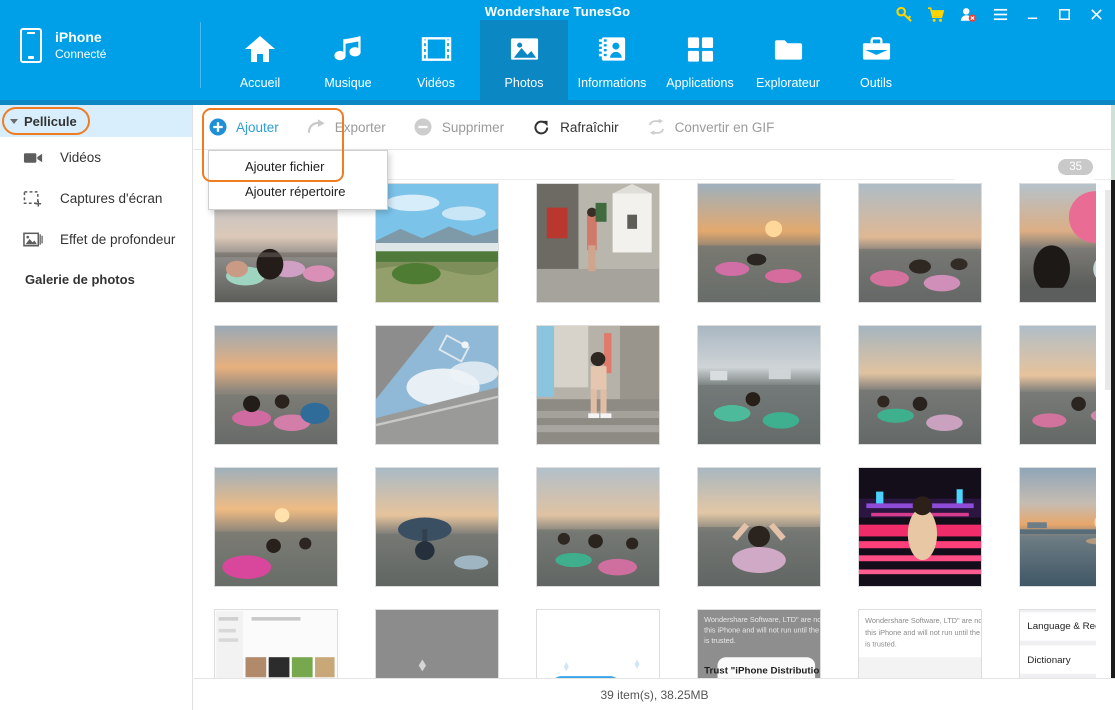 This screenshot has width=1115, height=710. I want to click on sidebar-item-pellicule: Pellicule, so click(96, 121).